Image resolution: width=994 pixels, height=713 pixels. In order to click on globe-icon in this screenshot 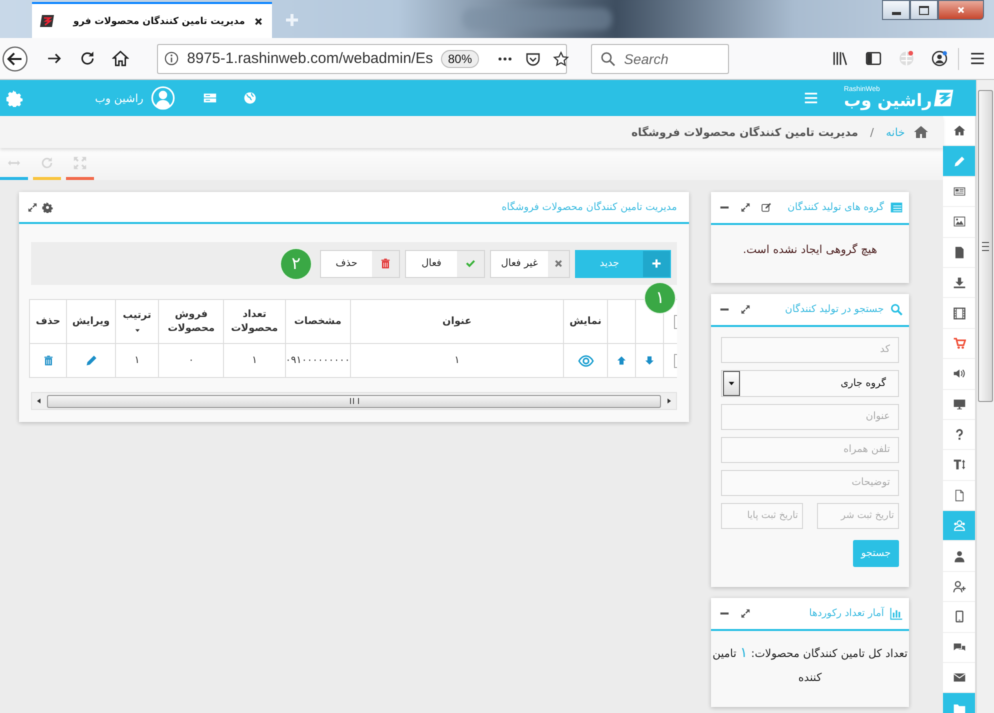, I will do `click(906, 58)`.